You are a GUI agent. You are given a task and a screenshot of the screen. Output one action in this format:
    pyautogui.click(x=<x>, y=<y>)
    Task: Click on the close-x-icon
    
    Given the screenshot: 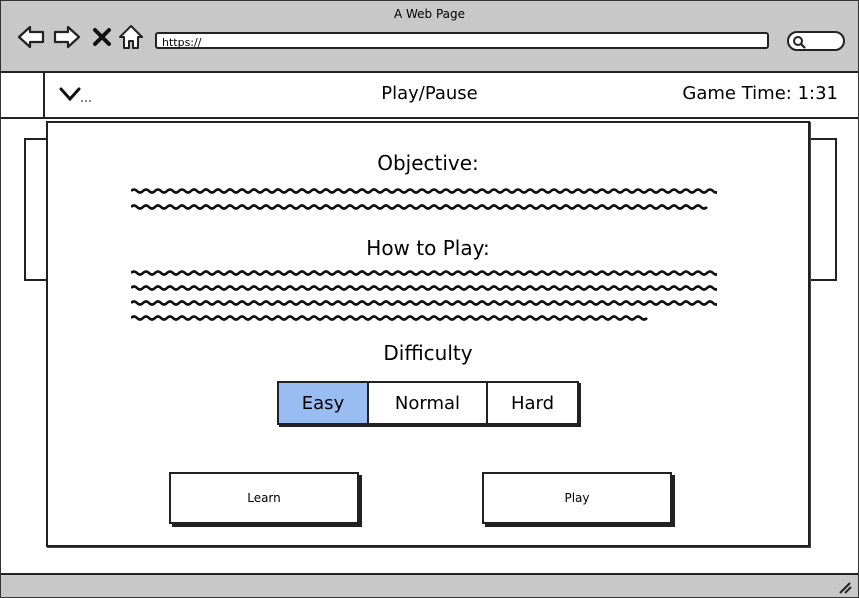 What is the action you would take?
    pyautogui.click(x=102, y=37)
    